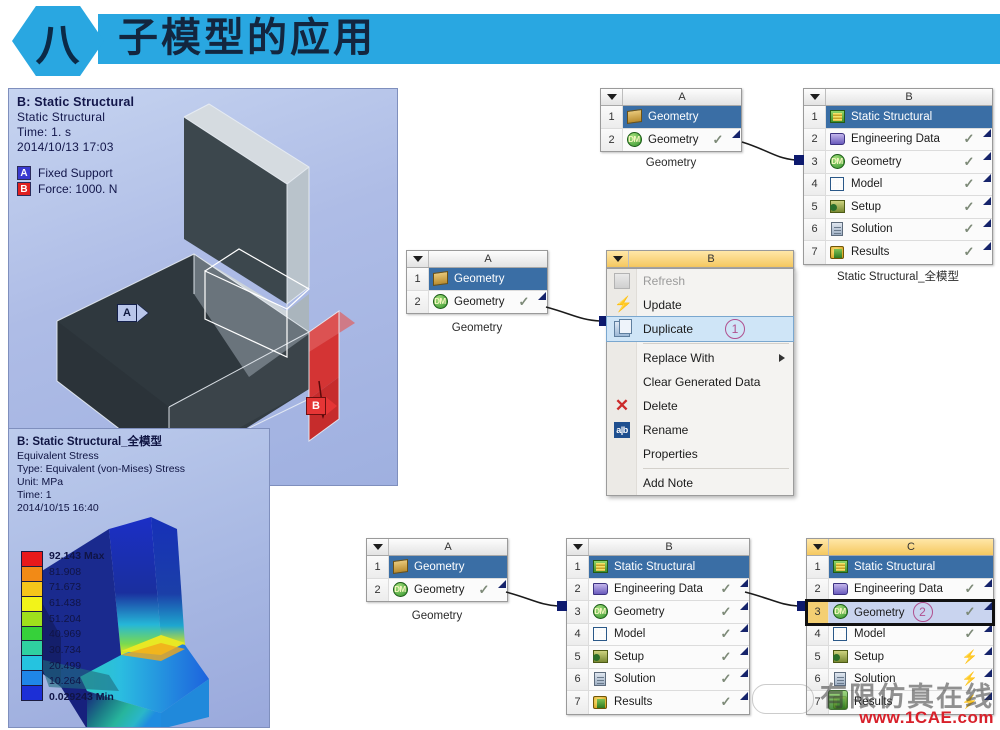  What do you see at coordinates (65, 649) in the screenshot?
I see `color-bar-value: 30.734` at bounding box center [65, 649].